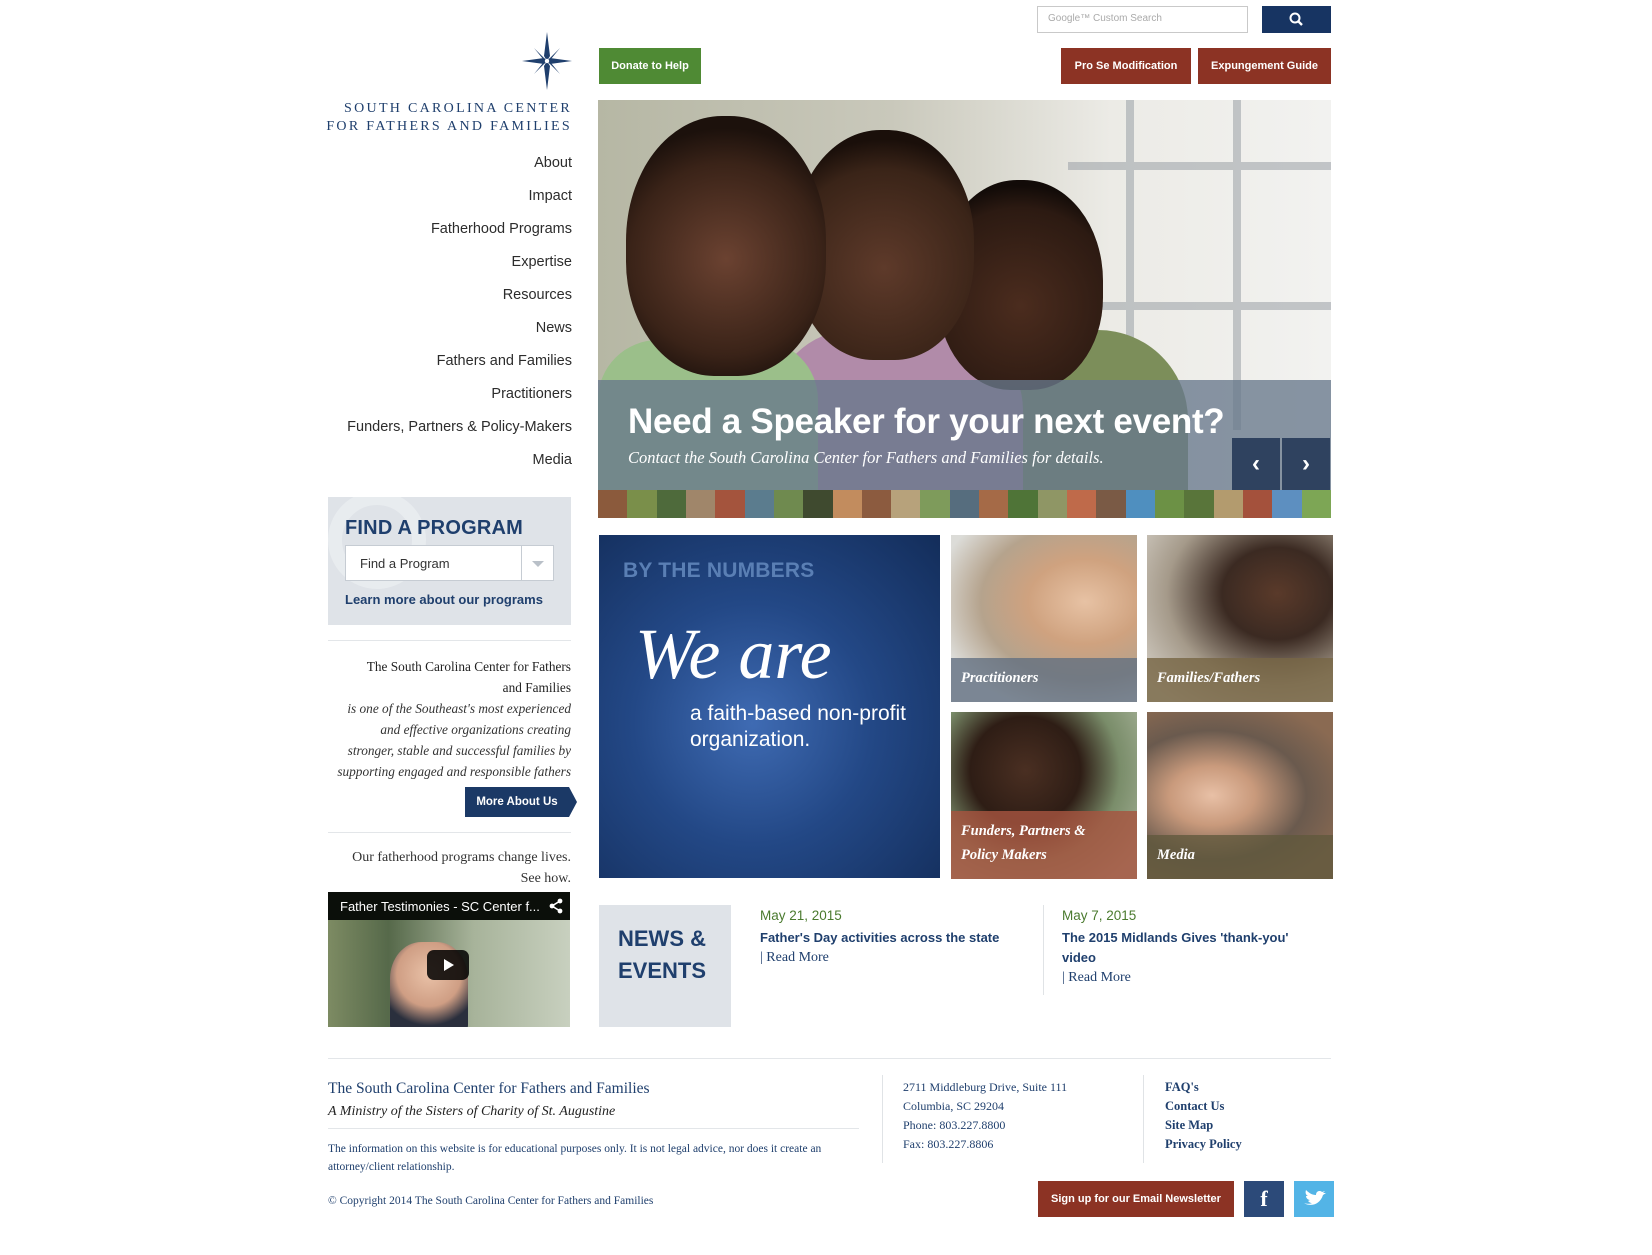  I want to click on news-title: The 2015 Midlands Gives 'thank-you', so click(1192, 938).